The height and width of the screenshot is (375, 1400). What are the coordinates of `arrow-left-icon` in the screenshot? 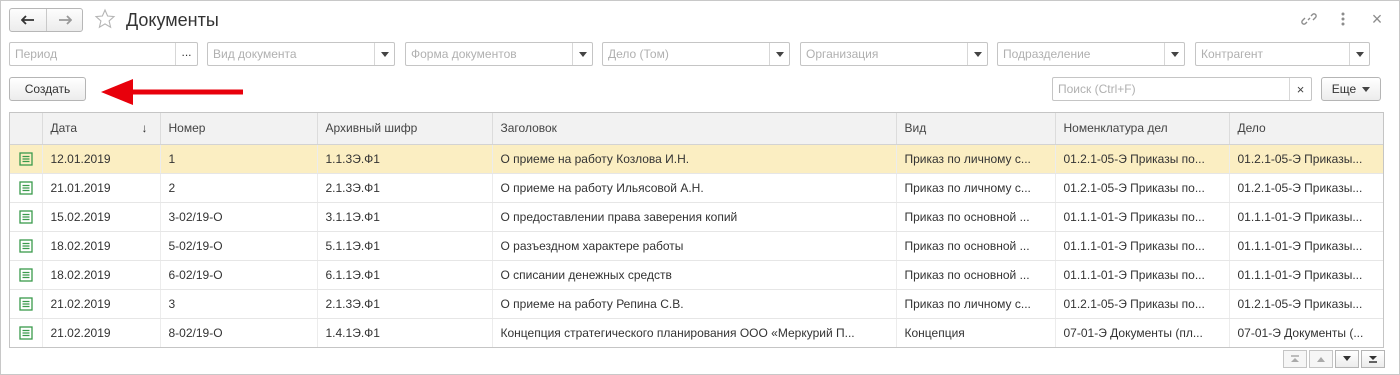 It's located at (27, 20).